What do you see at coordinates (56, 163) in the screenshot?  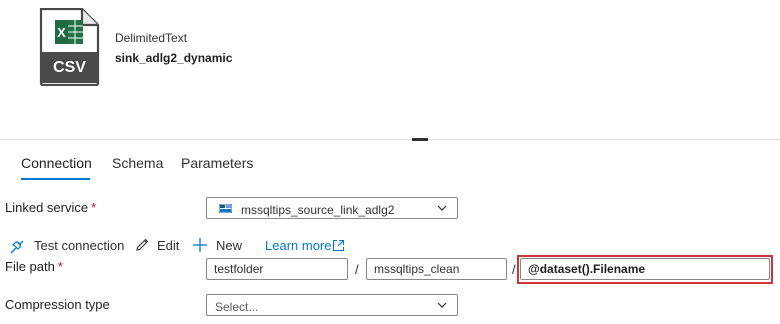 I see `tab-connection: Connection` at bounding box center [56, 163].